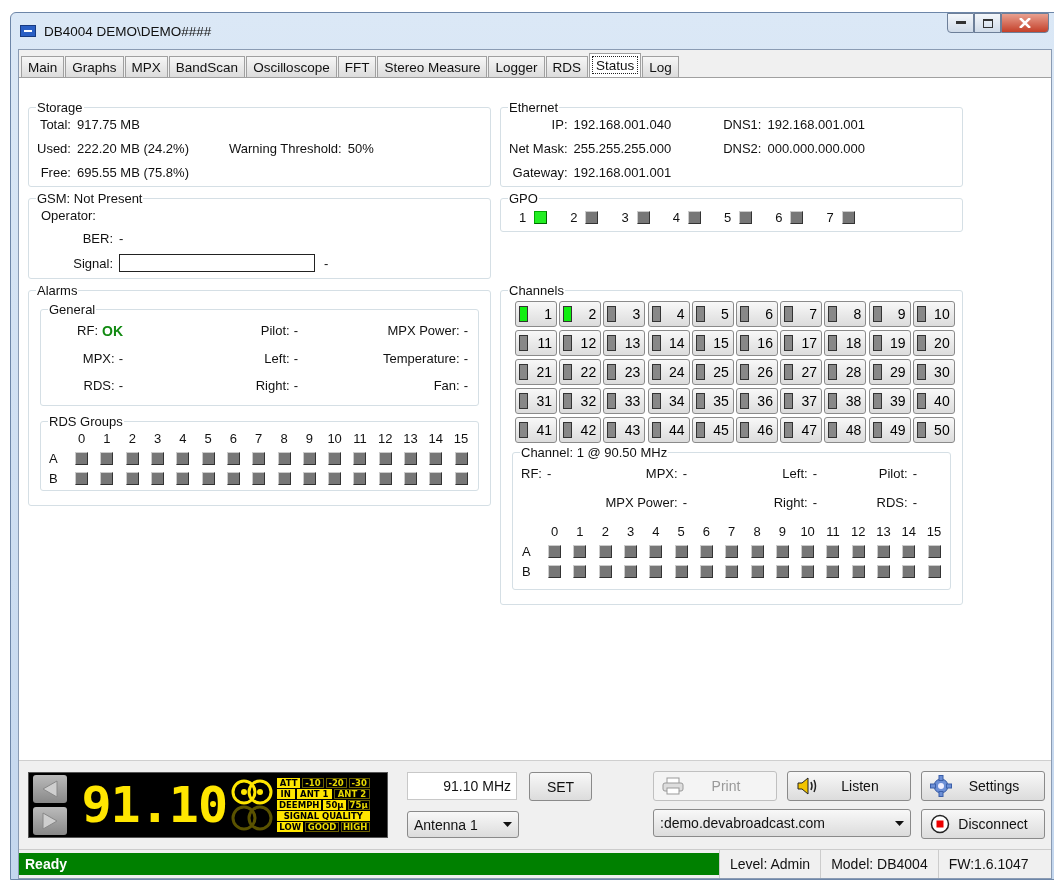  I want to click on channel-button: 2, so click(580, 314).